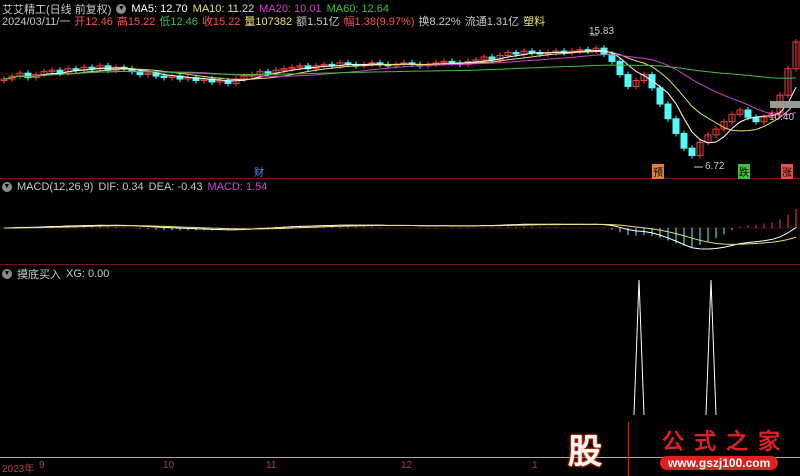 The width and height of the screenshot is (800, 476). Describe the element at coordinates (407, 465) in the screenshot. I see `axis-month: 12` at that location.